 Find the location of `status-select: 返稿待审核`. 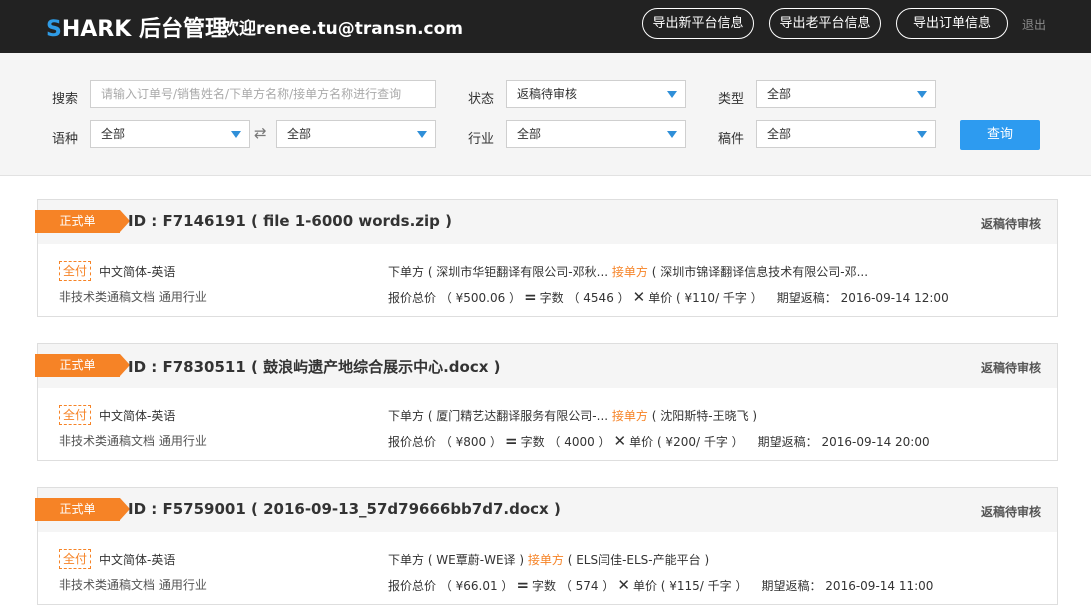

status-select: 返稿待审核 is located at coordinates (596, 94).